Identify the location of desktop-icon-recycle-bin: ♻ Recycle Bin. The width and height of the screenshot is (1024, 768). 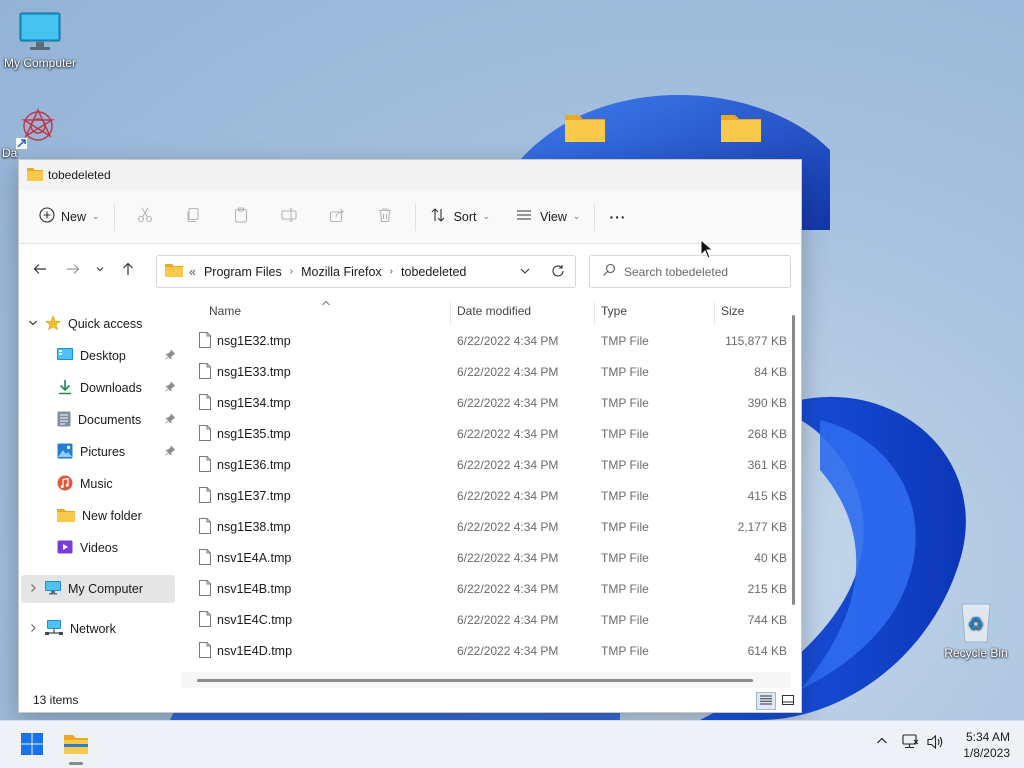
(976, 630).